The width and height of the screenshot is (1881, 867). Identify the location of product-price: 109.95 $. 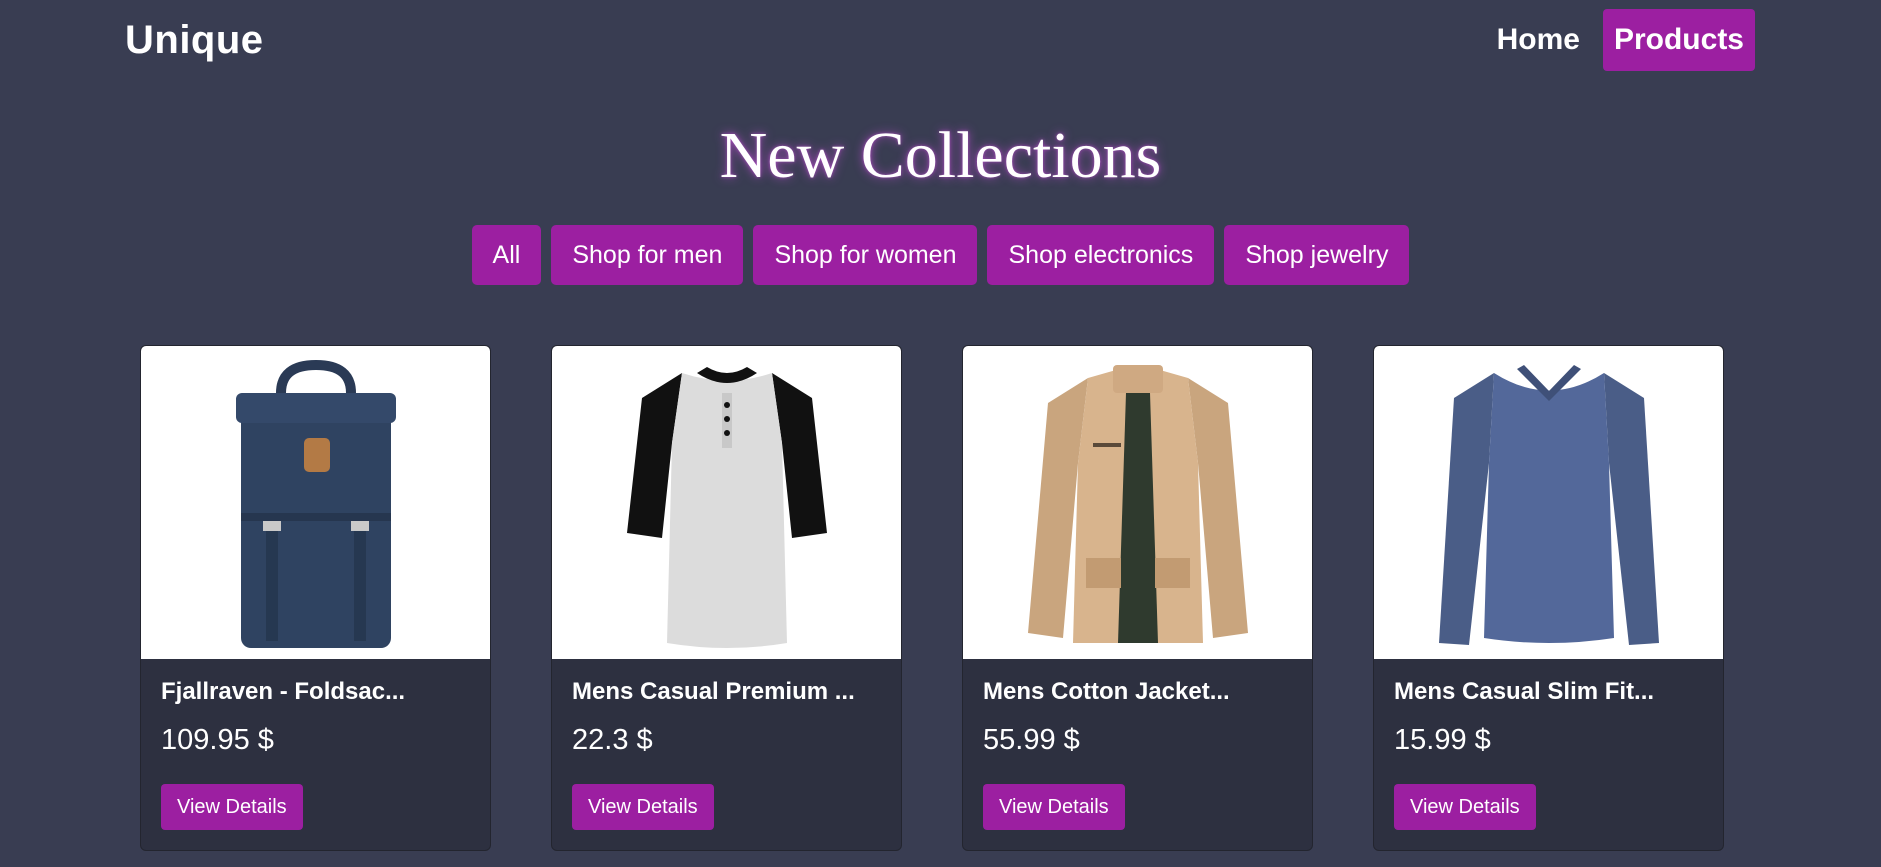
(217, 740).